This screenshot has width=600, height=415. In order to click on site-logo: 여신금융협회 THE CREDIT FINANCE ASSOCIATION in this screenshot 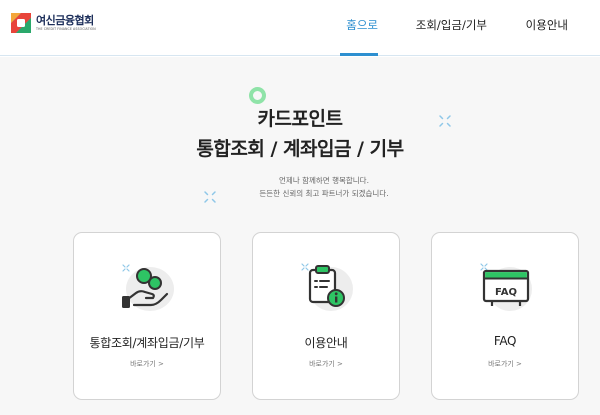, I will do `click(53, 23)`.